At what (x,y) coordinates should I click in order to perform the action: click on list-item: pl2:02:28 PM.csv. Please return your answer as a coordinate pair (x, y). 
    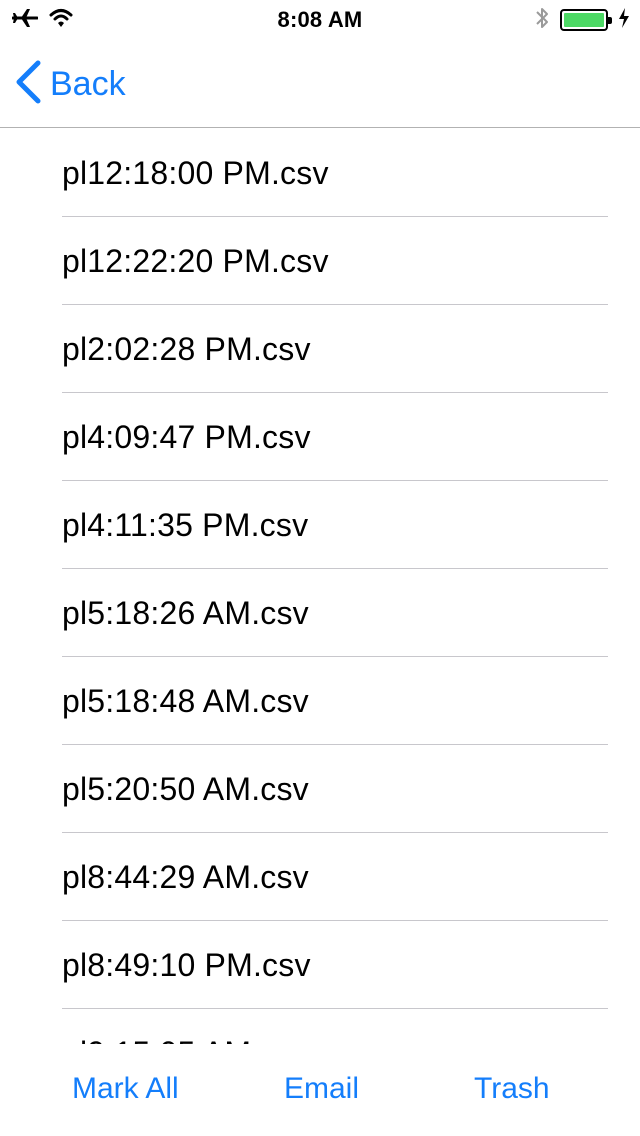
    Looking at the image, I should click on (320, 349).